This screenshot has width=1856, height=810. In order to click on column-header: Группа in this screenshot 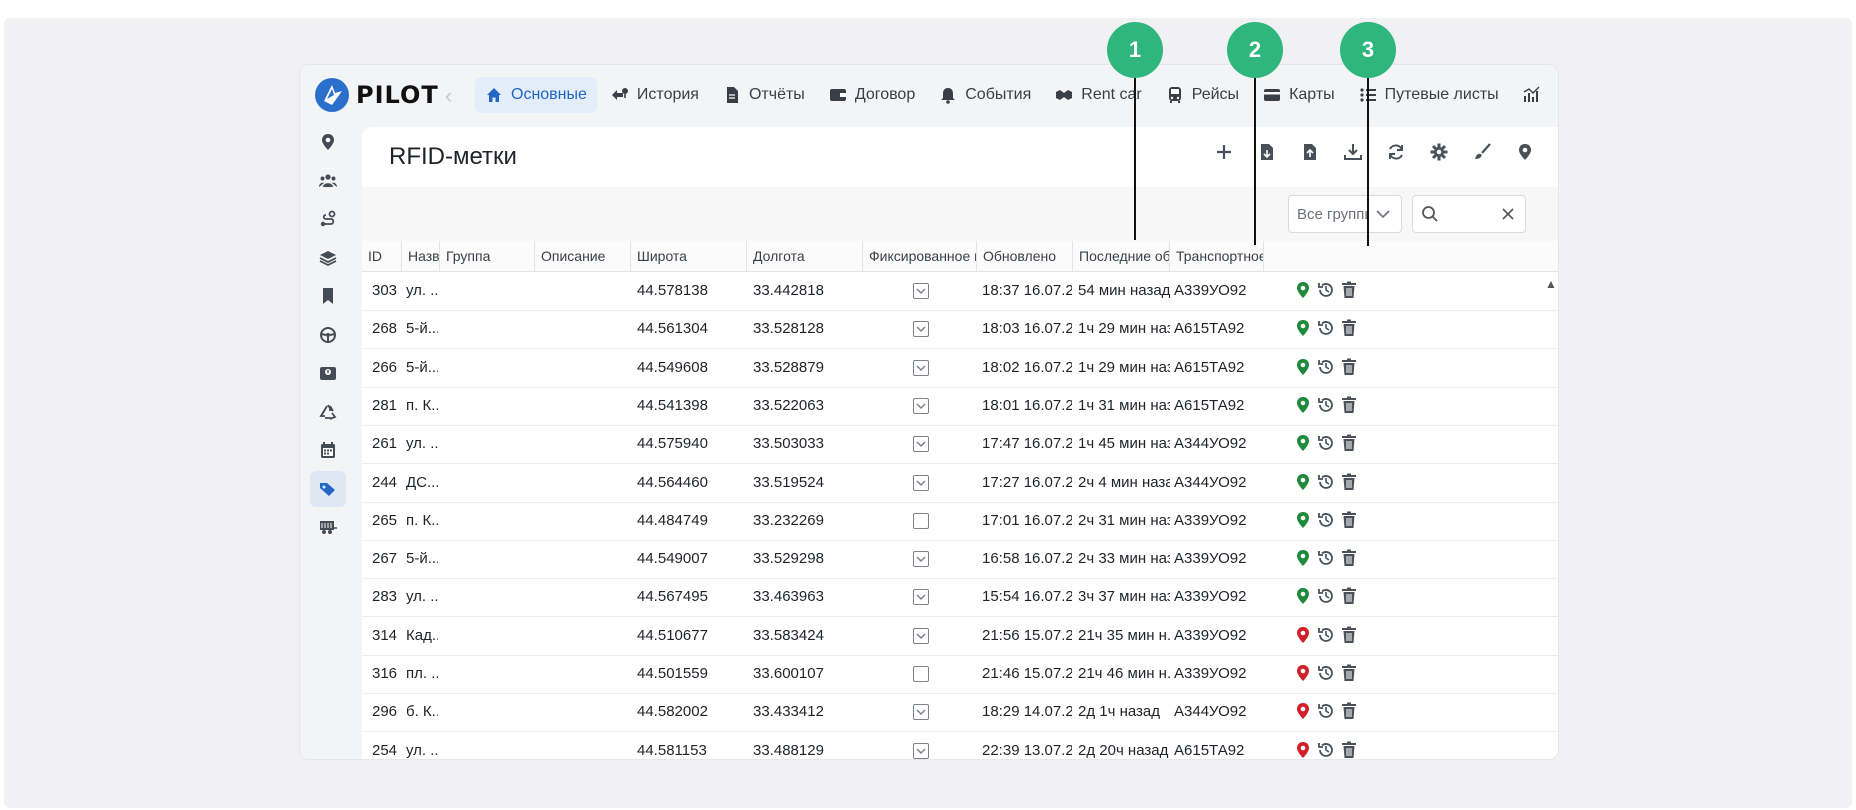, I will do `click(487, 256)`.